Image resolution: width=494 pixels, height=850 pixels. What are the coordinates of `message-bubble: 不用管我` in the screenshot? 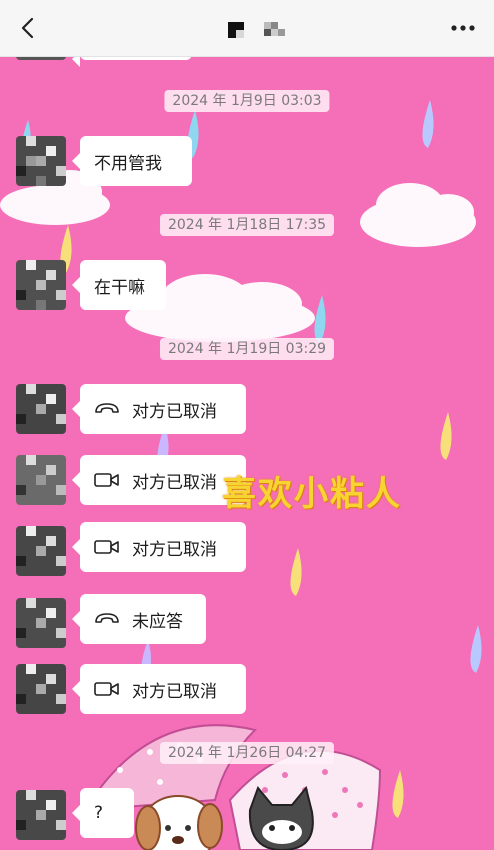 It's located at (132, 161).